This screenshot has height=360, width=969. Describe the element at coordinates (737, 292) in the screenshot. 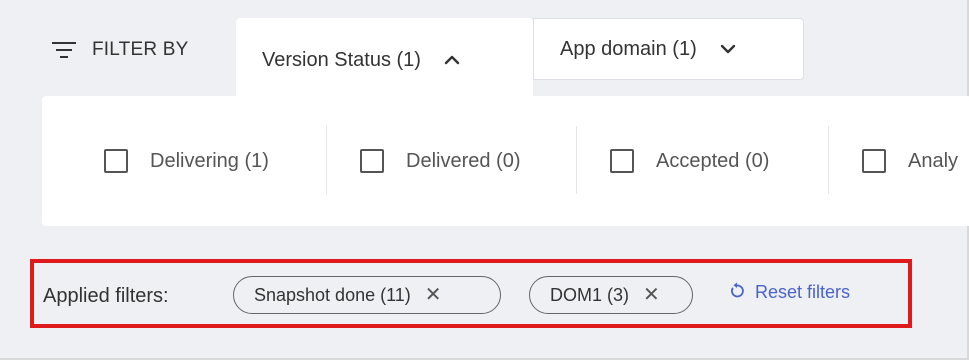

I see `reset-icon` at that location.